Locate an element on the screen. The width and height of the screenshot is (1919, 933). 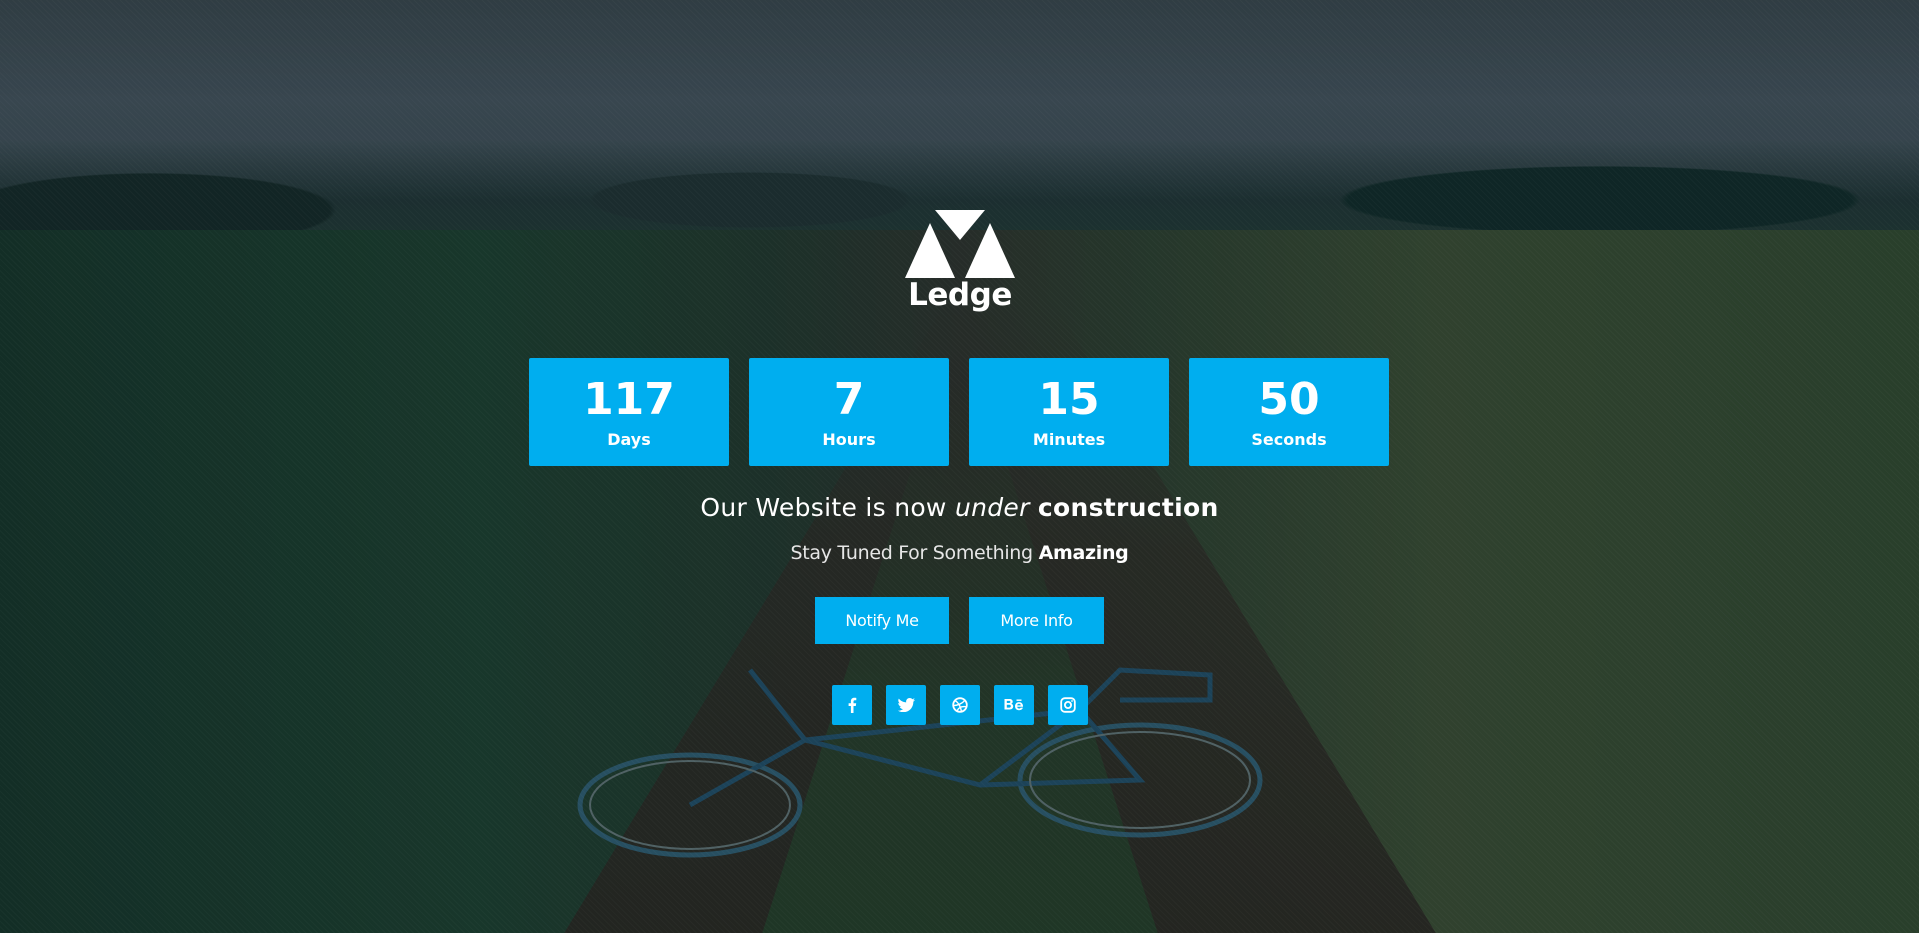
facebook-icon is located at coordinates (852, 705).